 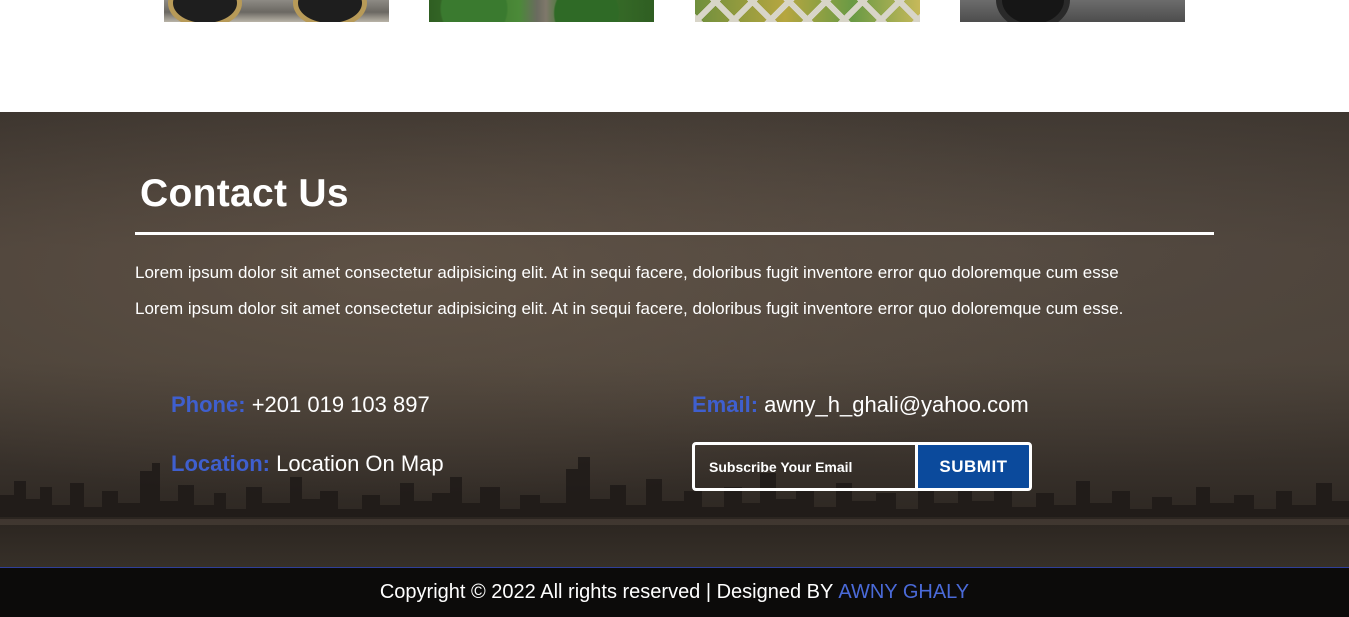 What do you see at coordinates (541, 11) in the screenshot?
I see `forest-thumbnail` at bounding box center [541, 11].